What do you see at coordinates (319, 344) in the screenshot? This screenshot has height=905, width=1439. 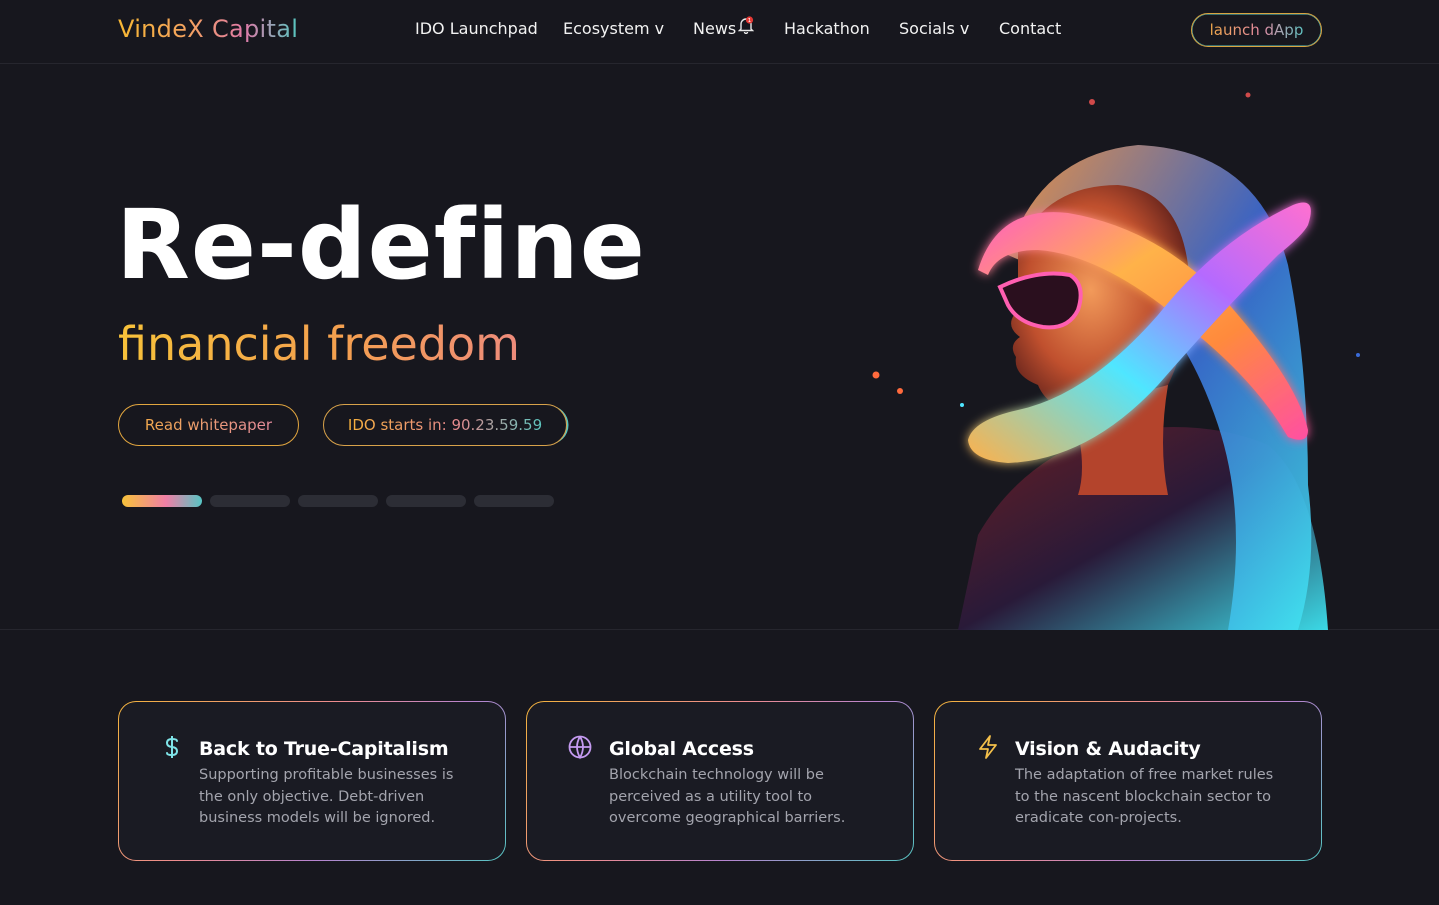 I see `hero-subtitle: financial freedom` at bounding box center [319, 344].